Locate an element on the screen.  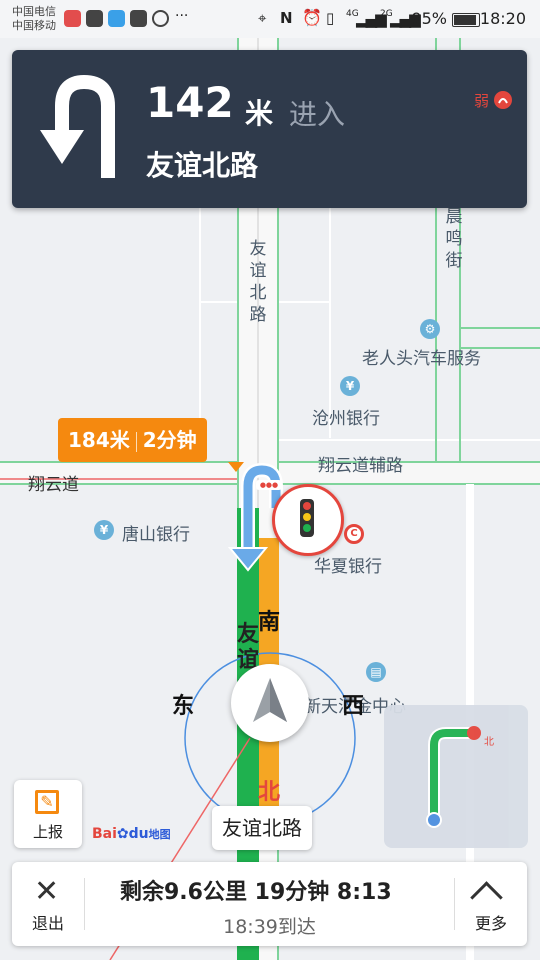
poi-cangzhou-bank: 沧州银行 is located at coordinates (346, 419).